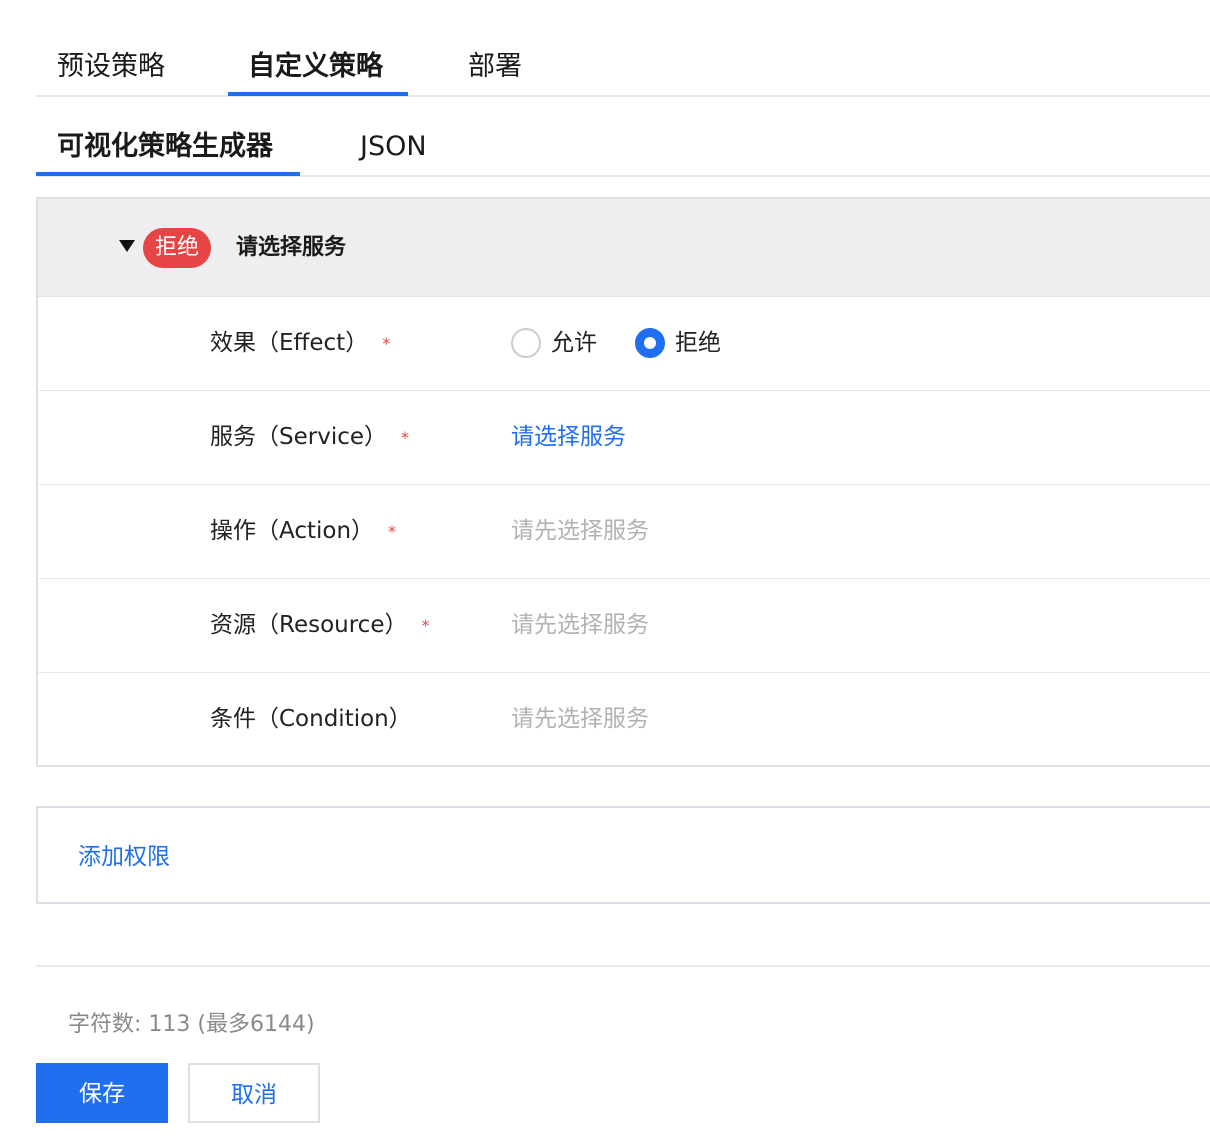 The image size is (1210, 1148). I want to click on statement-title: 请选择服务, so click(291, 247).